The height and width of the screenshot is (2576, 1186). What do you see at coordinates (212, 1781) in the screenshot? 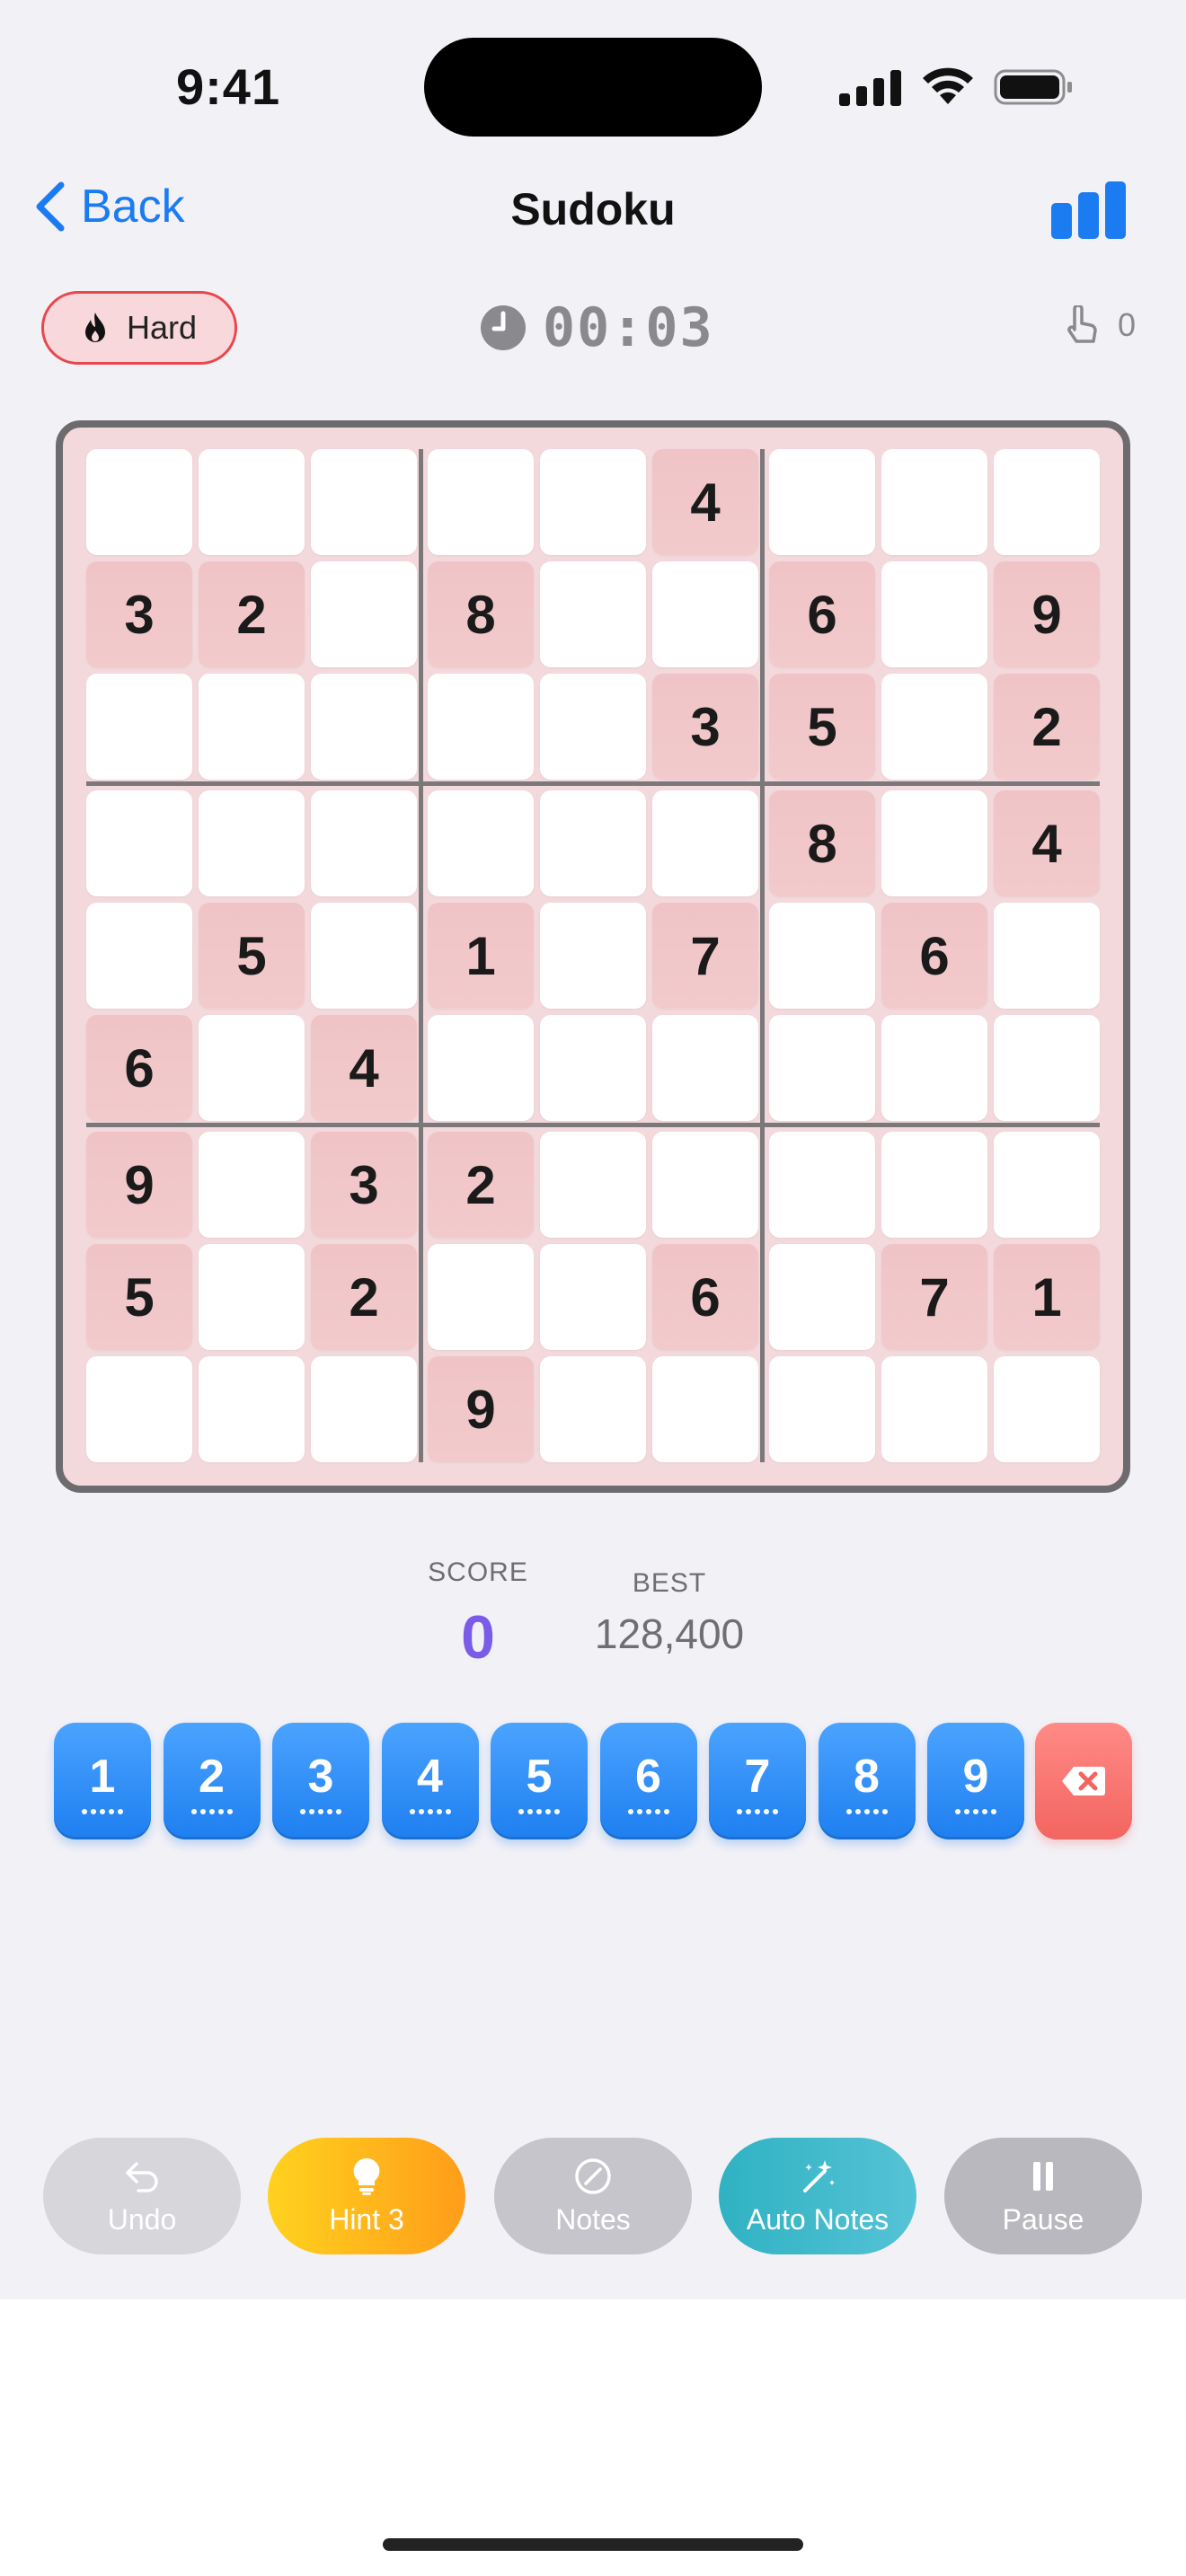
I see `number-key: 2` at bounding box center [212, 1781].